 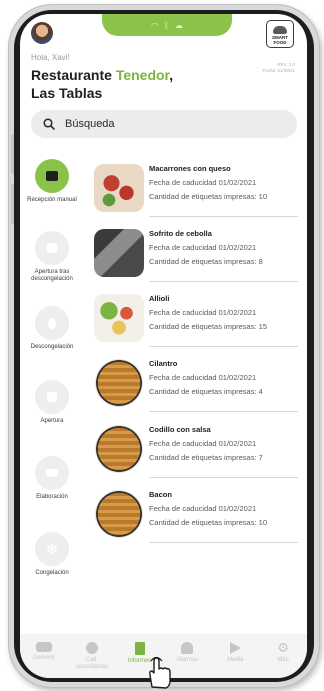 What do you see at coordinates (52, 497) in the screenshot?
I see `rail-label: Elaboración` at bounding box center [52, 497].